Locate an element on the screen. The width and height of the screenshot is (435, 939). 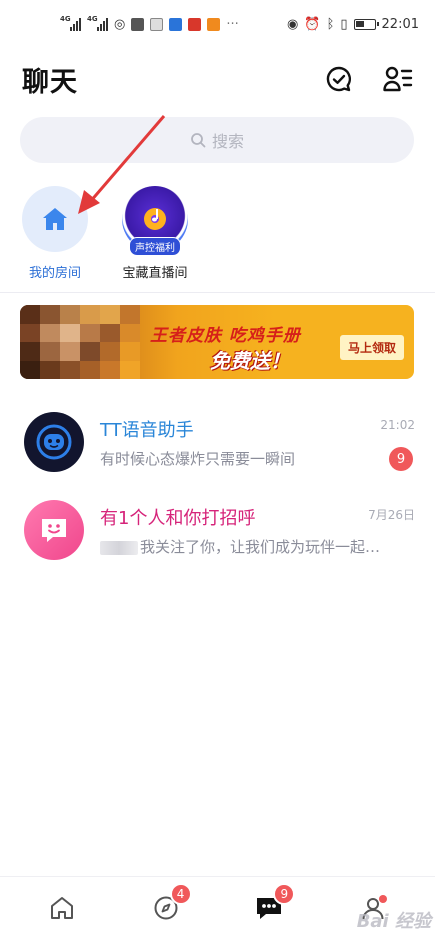
search-icon is located at coordinates (198, 140).